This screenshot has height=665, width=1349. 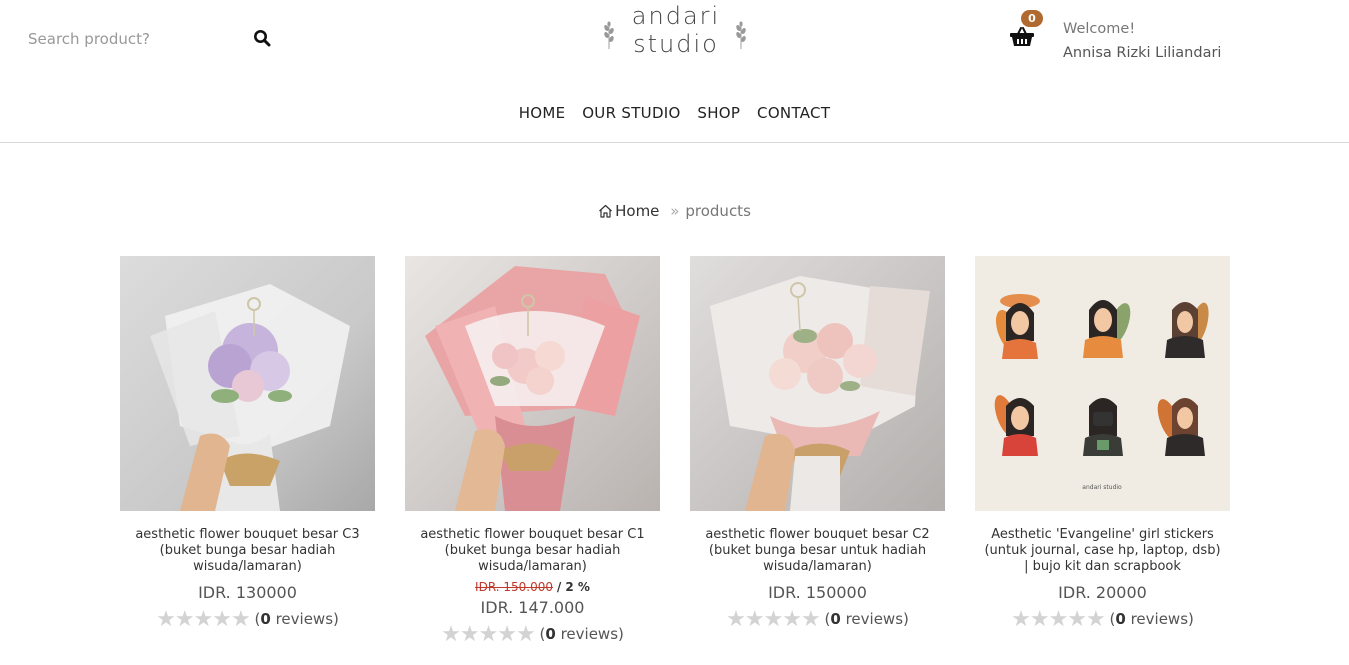 I want to click on product-price: IDR. 130000, so click(x=247, y=592).